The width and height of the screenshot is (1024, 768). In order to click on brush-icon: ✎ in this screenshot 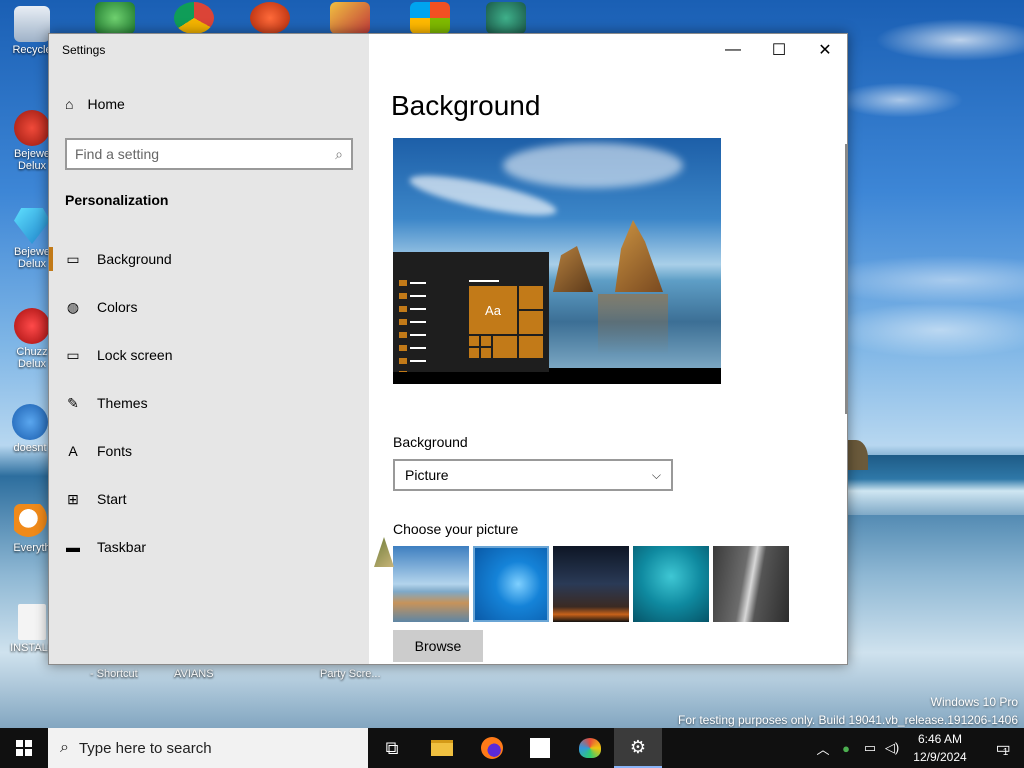, I will do `click(73, 402)`.